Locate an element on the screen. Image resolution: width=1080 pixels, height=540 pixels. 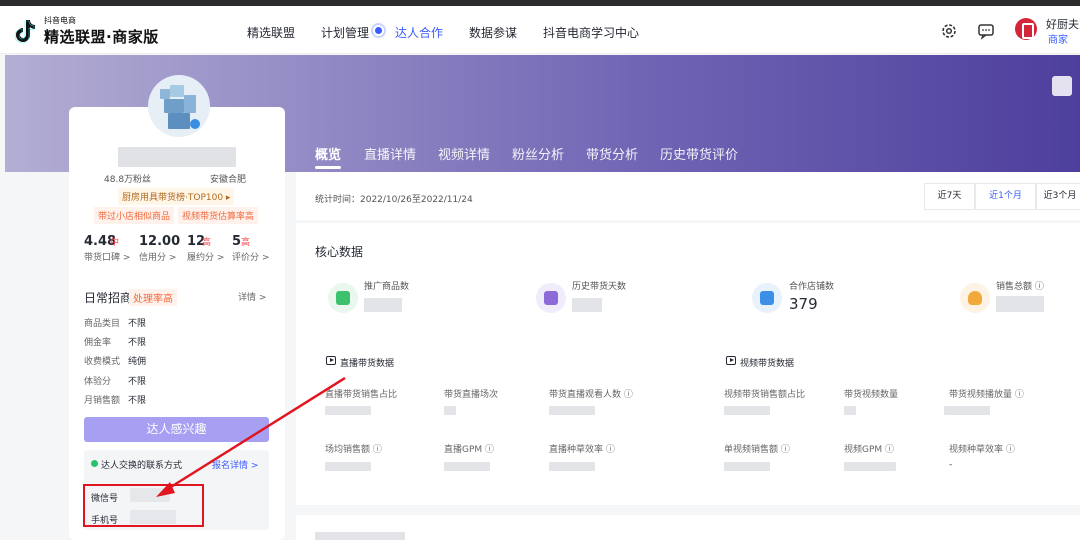
metric-sales-value-blur is located at coordinates (1020, 304).